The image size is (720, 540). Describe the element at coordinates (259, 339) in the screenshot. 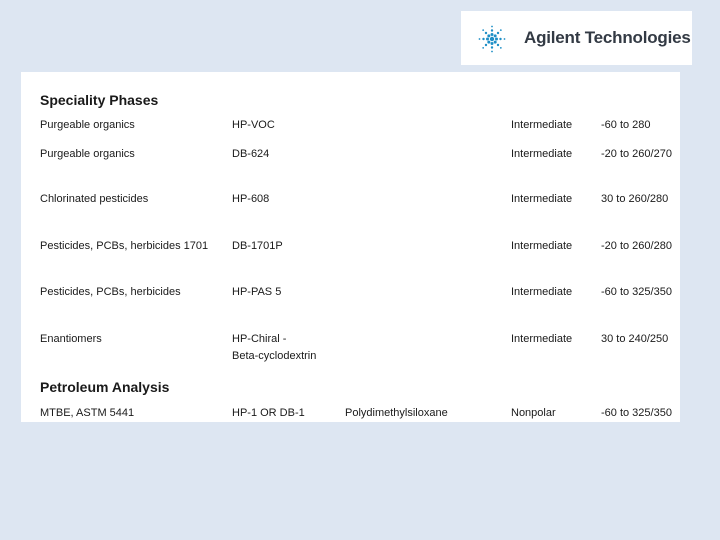

I see `column-cell: HP-Chiral -` at that location.